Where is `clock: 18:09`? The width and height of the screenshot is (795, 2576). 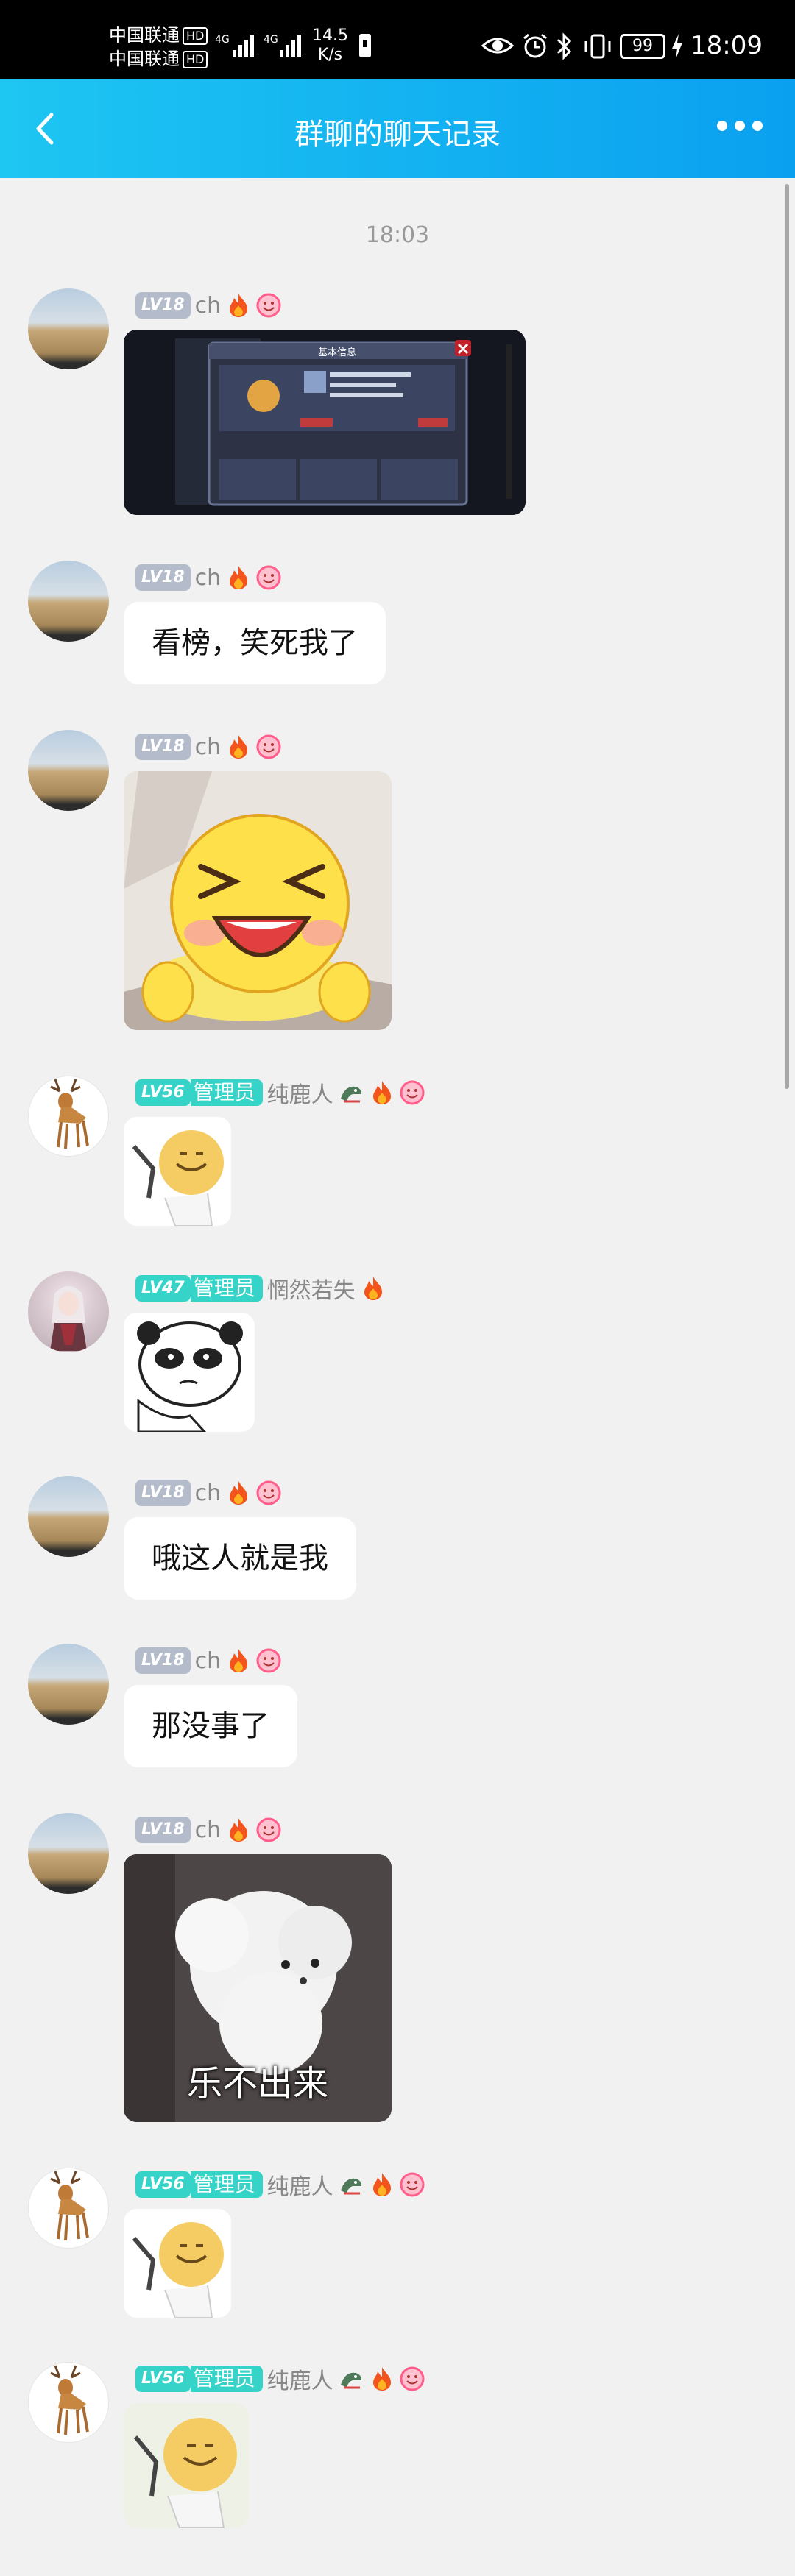
clock: 18:09 is located at coordinates (726, 45).